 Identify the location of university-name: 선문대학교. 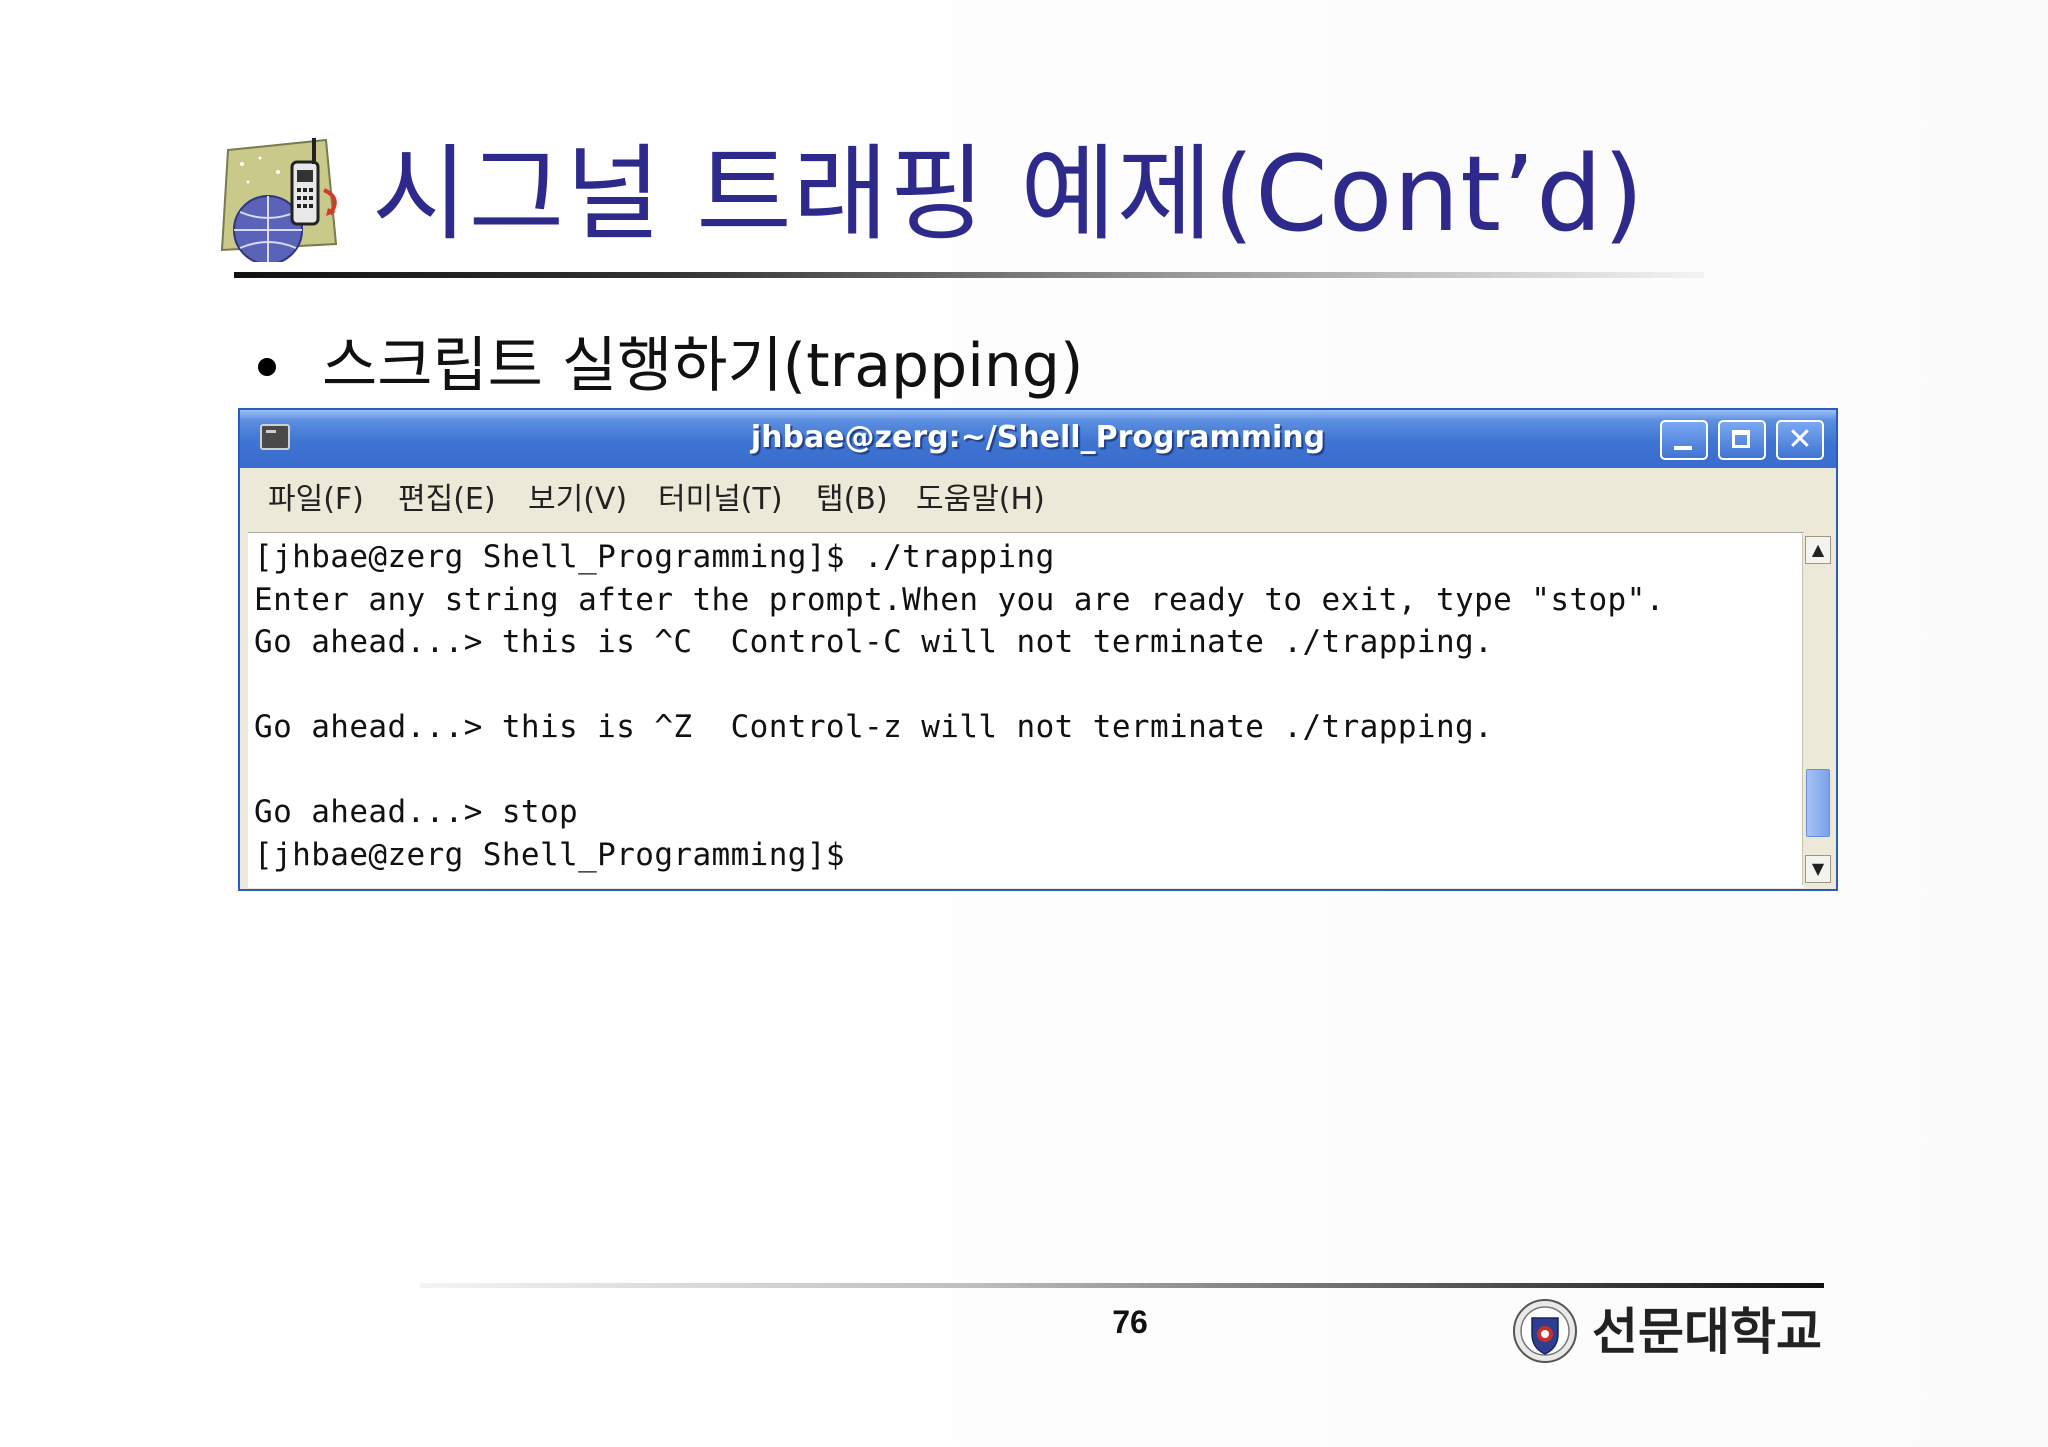
(1707, 1332).